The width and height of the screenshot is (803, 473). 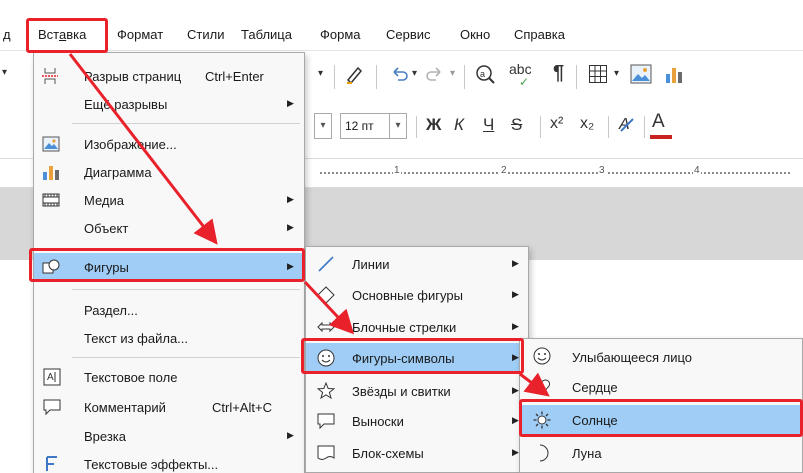 What do you see at coordinates (661, 356) in the screenshot?
I see `menu-item-smiley: Улыбающееся лицо` at bounding box center [661, 356].